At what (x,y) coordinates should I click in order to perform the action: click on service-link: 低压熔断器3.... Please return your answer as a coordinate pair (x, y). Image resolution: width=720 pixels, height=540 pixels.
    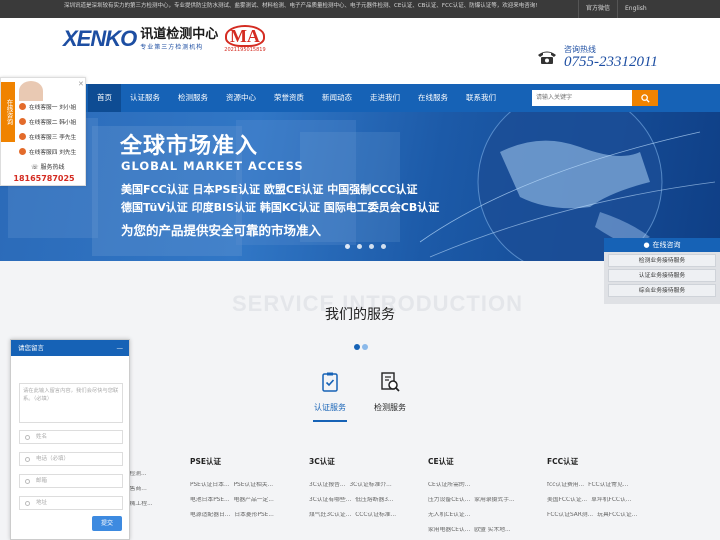
    Looking at the image, I should click on (374, 500).